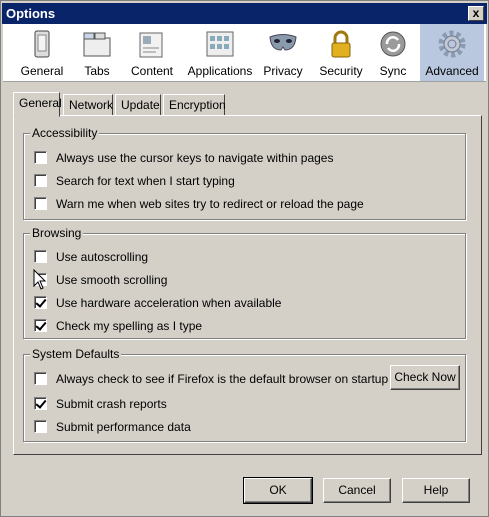  Describe the element at coordinates (138, 105) in the screenshot. I see `tab-update: Update` at that location.